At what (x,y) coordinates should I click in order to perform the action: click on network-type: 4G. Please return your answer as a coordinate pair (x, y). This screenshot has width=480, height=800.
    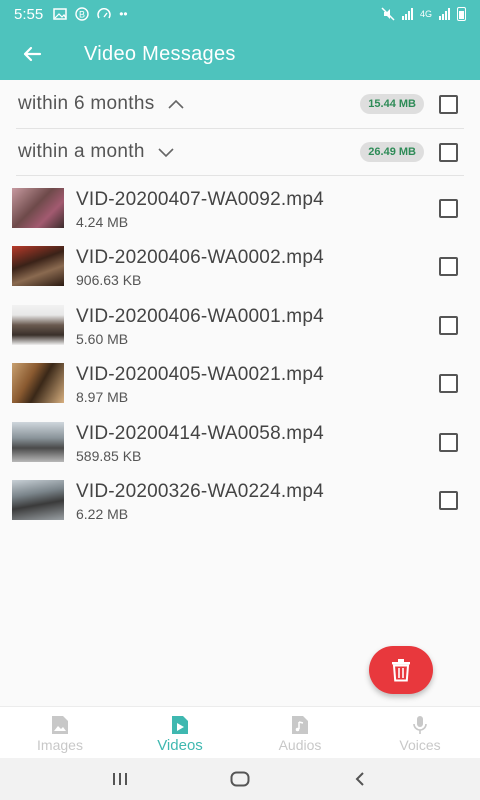
    Looking at the image, I should click on (425, 14).